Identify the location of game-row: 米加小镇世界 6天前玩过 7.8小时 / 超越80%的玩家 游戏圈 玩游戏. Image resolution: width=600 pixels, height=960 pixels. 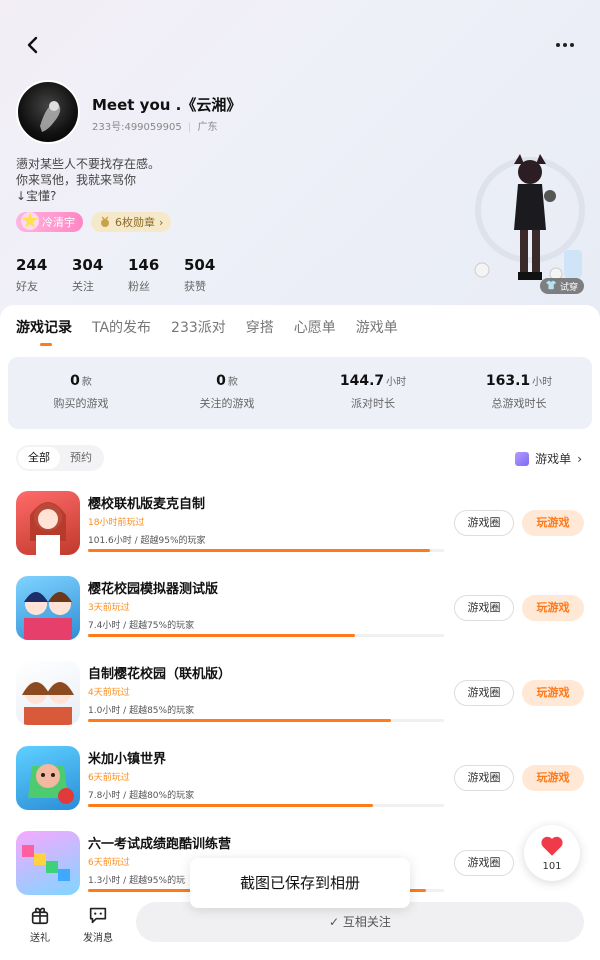
(300, 786).